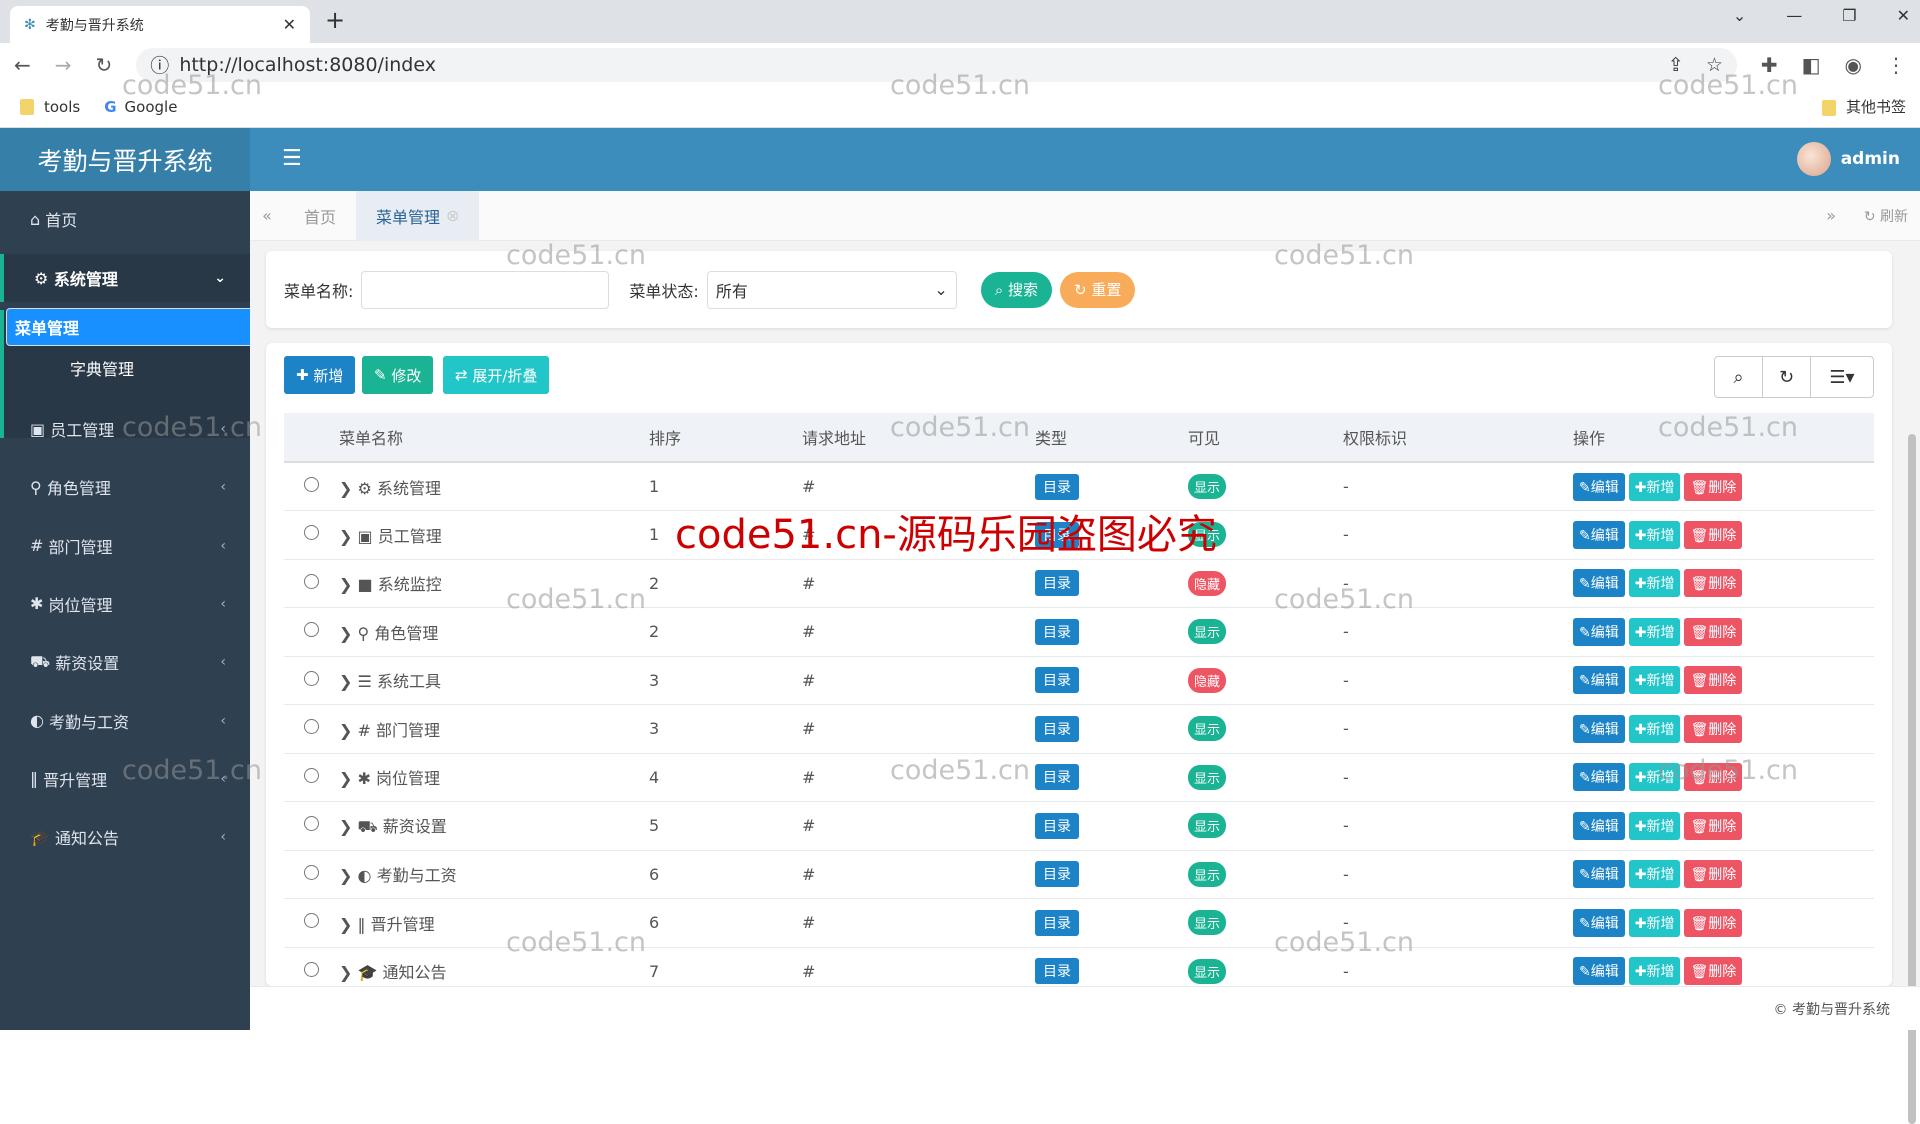 The width and height of the screenshot is (1920, 1124). What do you see at coordinates (452, 215) in the screenshot?
I see `close-tab-icon: ⊗` at bounding box center [452, 215].